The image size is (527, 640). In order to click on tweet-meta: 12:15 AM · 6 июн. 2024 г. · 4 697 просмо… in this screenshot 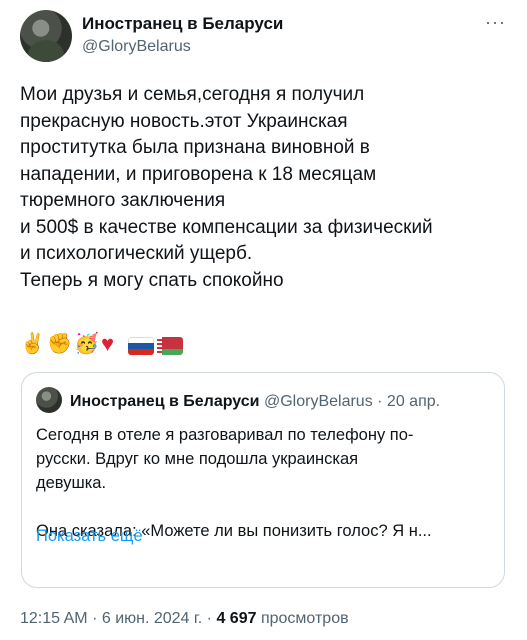, I will do `click(184, 619)`.